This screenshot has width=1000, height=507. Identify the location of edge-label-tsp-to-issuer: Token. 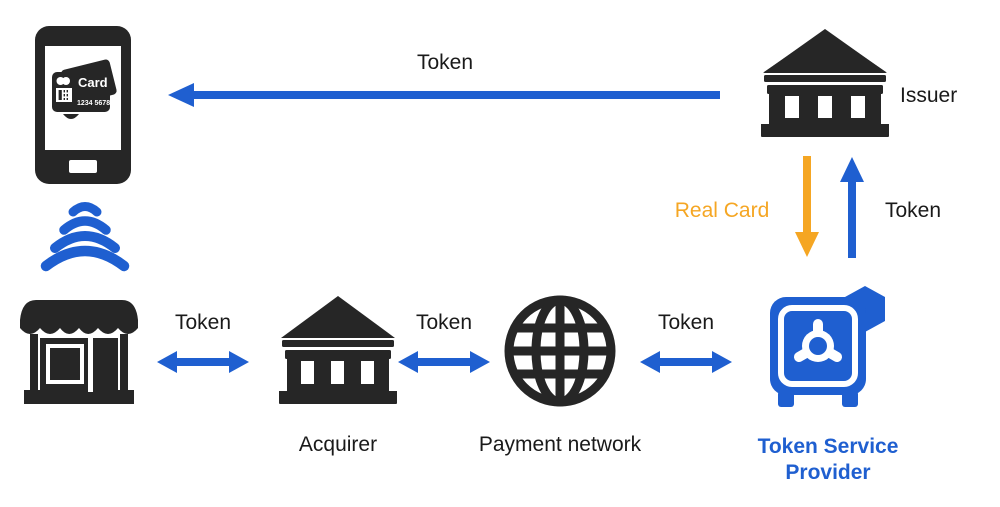
(913, 210).